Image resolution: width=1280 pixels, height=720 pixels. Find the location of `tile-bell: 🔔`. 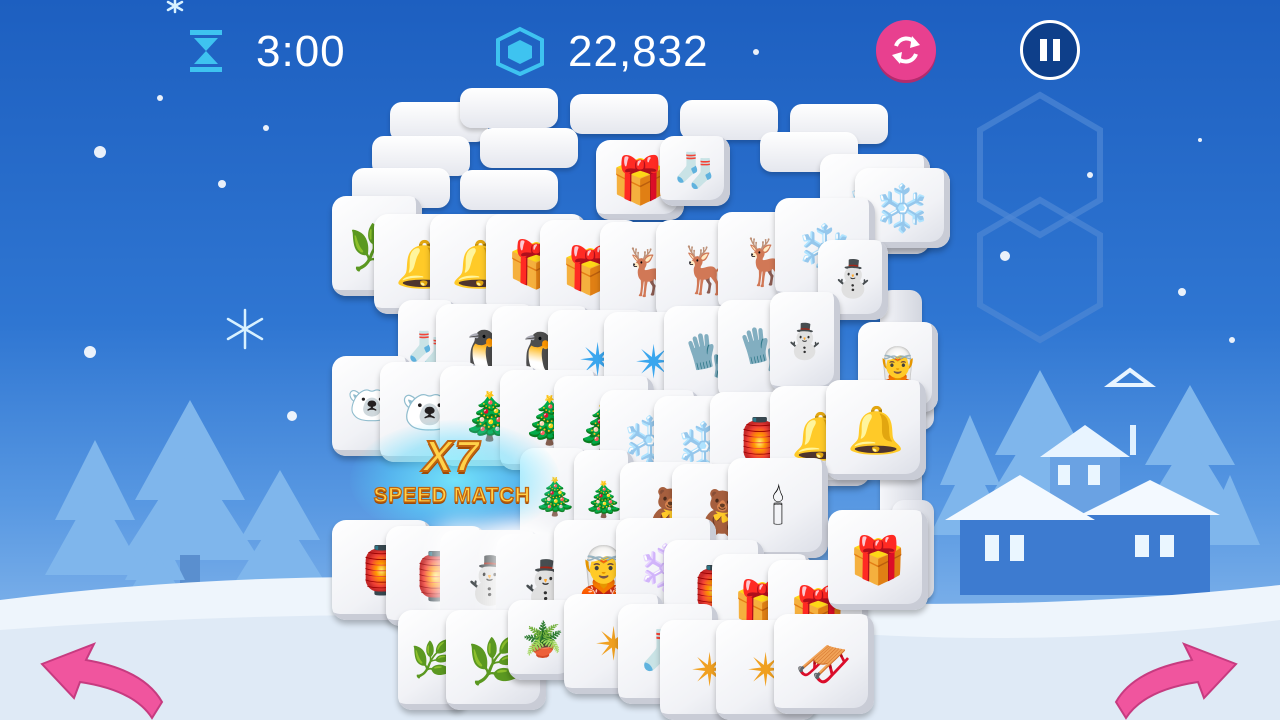

tile-bell: 🔔 is located at coordinates (876, 430).